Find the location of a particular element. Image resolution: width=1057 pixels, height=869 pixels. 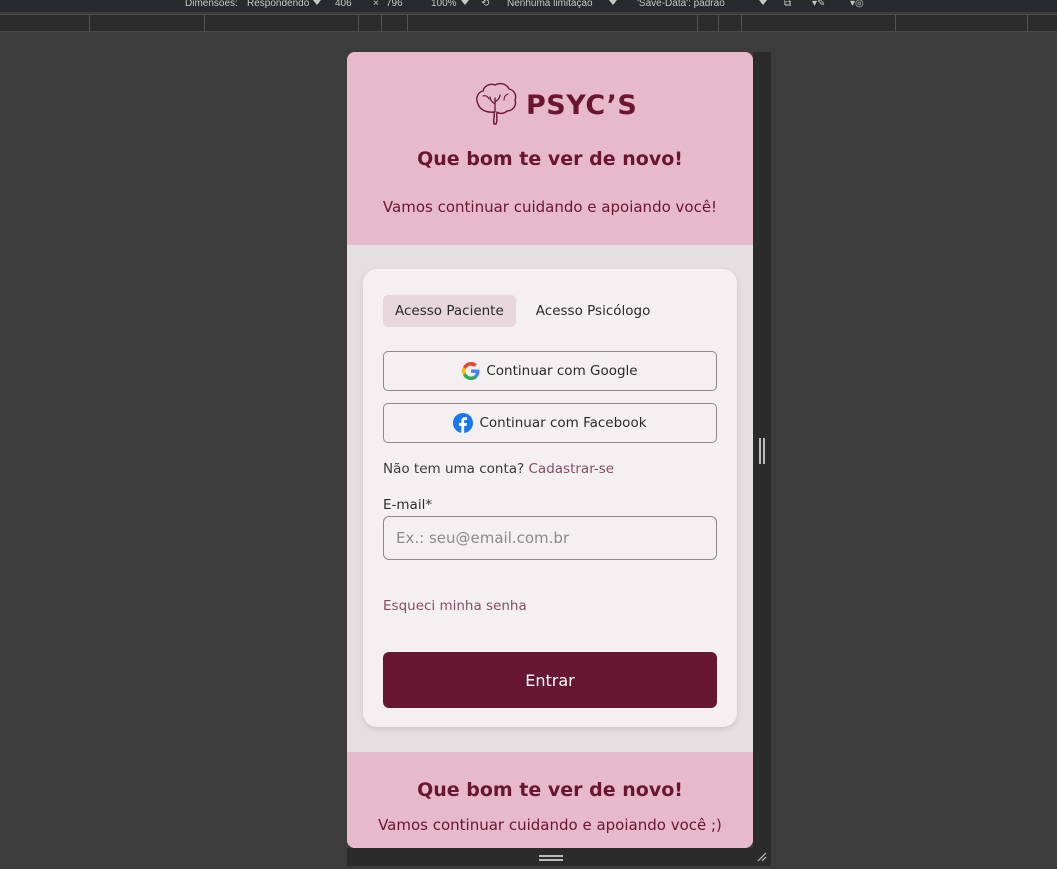

forgot-password-link: Esqueci minha senha is located at coordinates (455, 606).